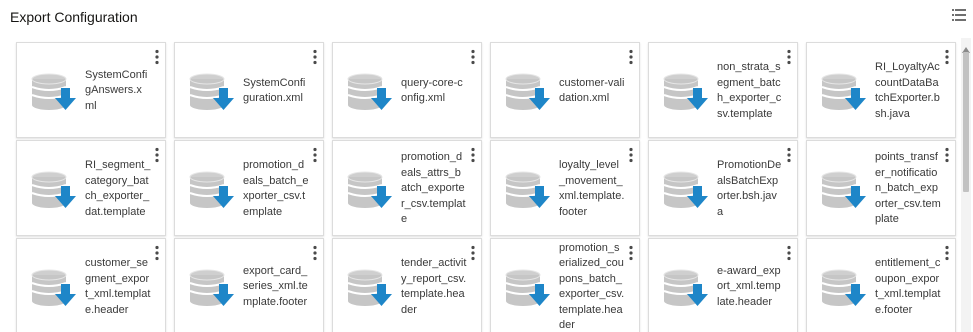 The image size is (973, 332). Describe the element at coordinates (74, 17) in the screenshot. I see `page-title: Export Configuration` at that location.